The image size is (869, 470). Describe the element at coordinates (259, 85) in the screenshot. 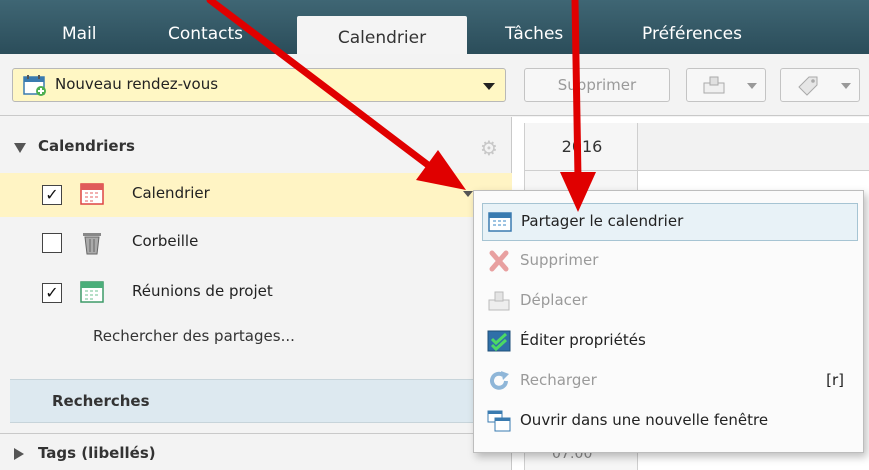

I see `new-appointment-button: Nouveau rendez-vous` at that location.